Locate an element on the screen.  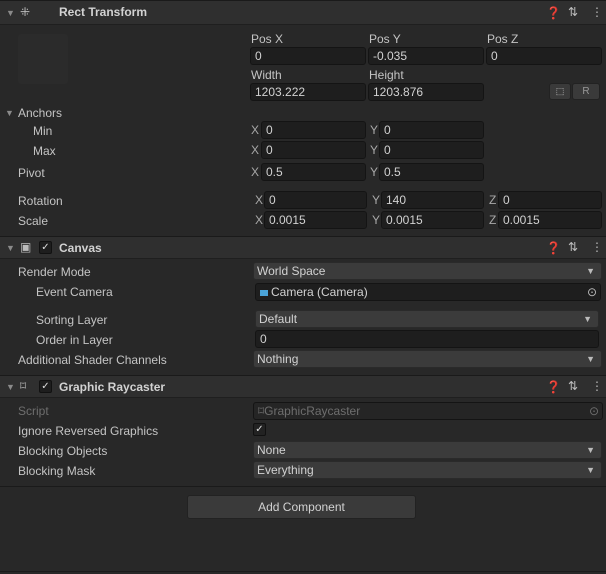
height-field: 1203.876 is located at coordinates (426, 92).